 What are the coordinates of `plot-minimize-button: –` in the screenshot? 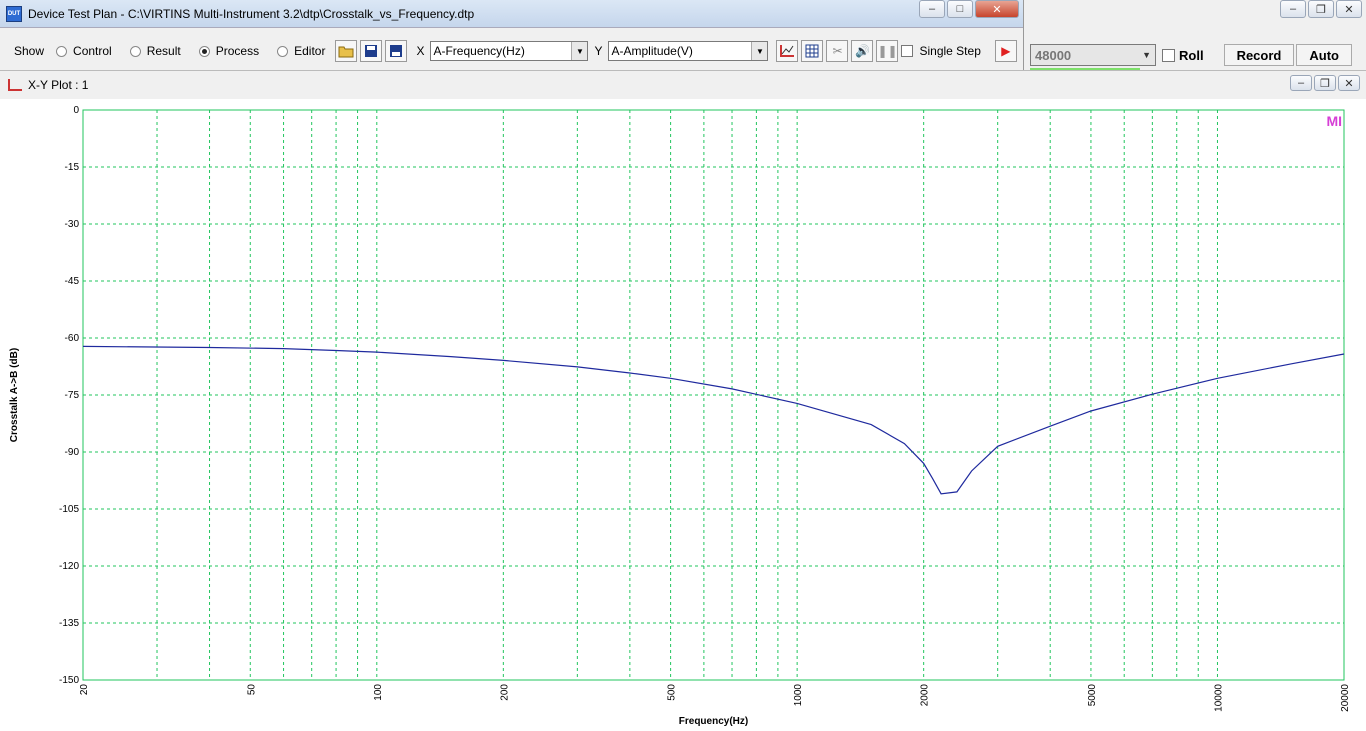 It's located at (1301, 83).